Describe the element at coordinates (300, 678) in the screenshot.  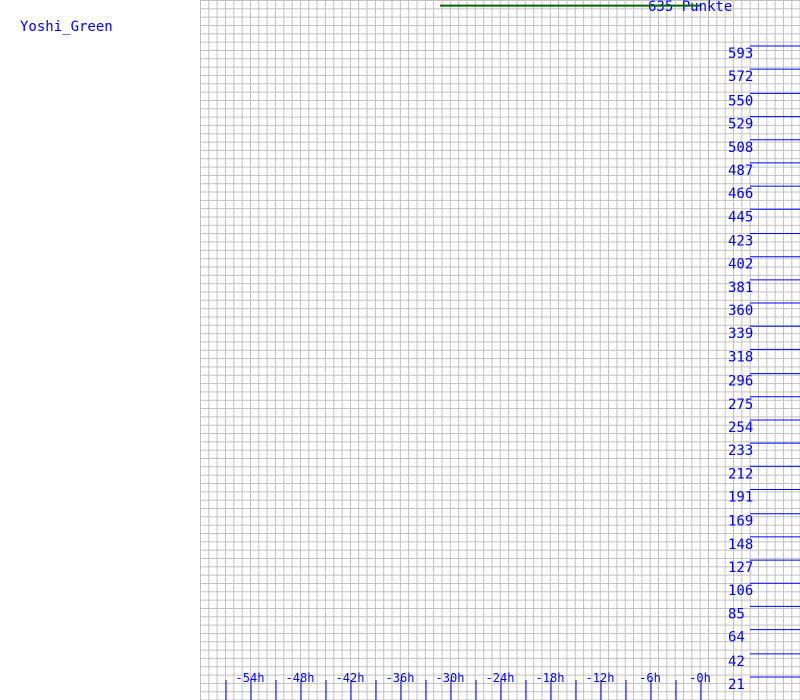
I see `x-tick-label: -48h` at that location.